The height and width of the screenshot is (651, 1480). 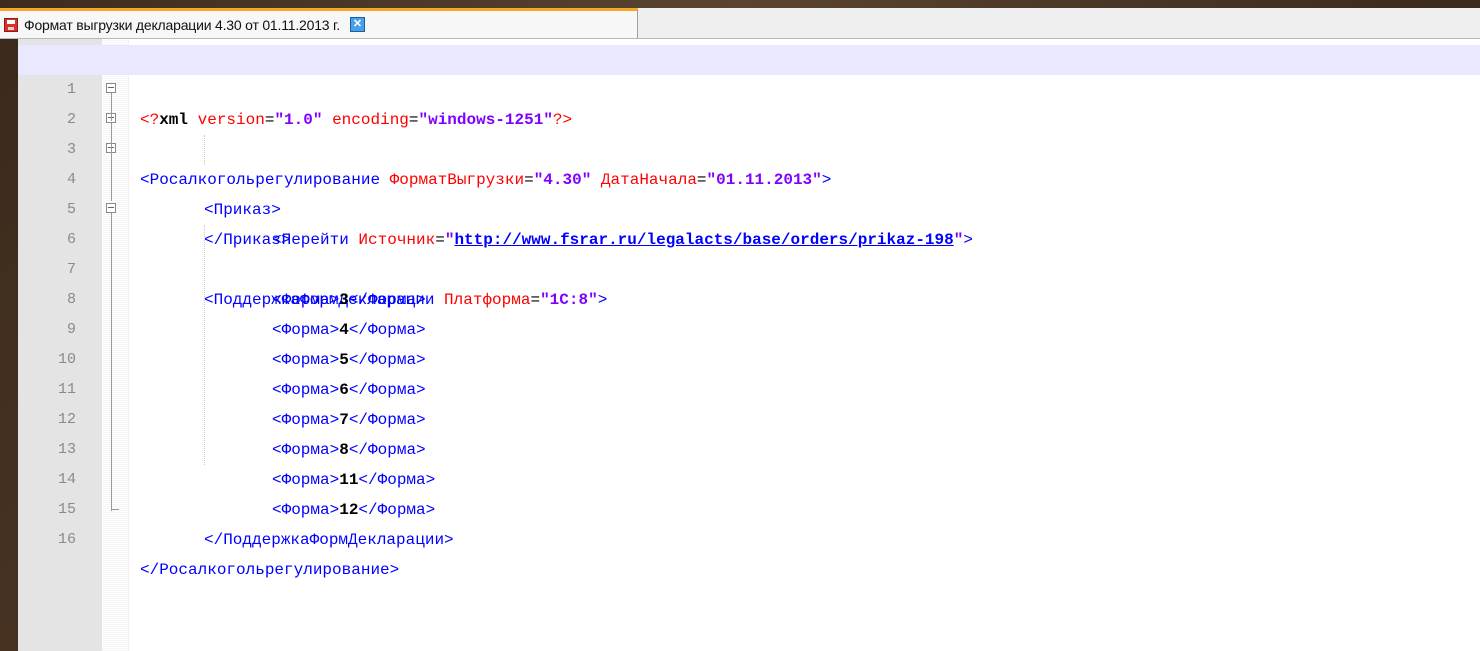 I want to click on close-tab-button: ✕, so click(x=357, y=24).